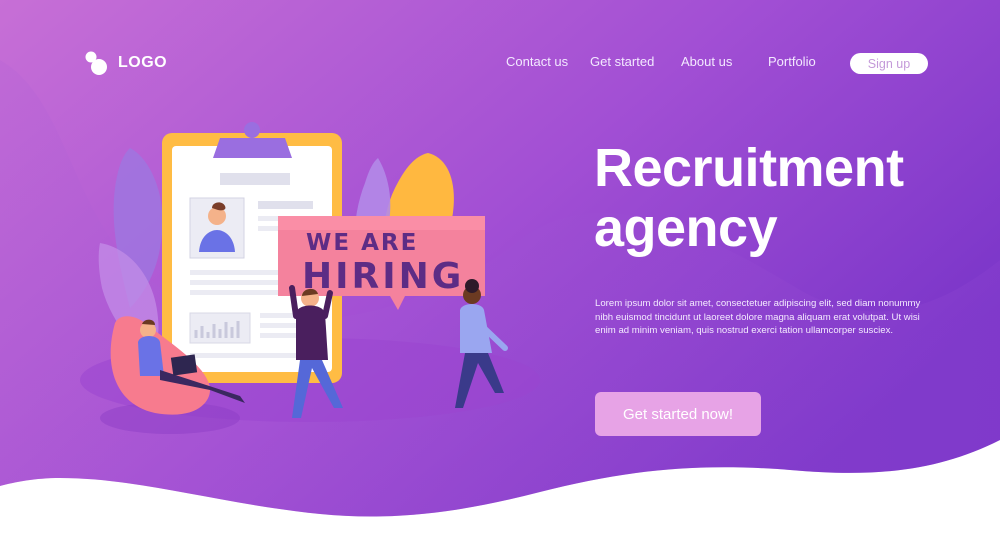 The height and width of the screenshot is (544, 1000). I want to click on nav-contact-us: Contact us, so click(537, 61).